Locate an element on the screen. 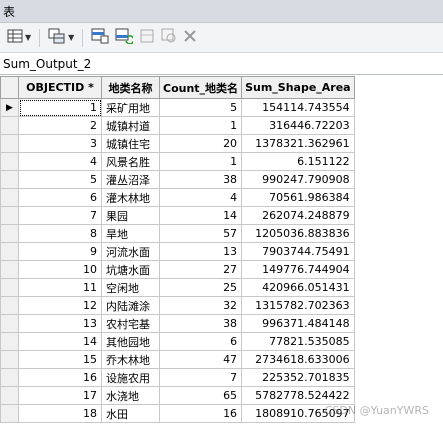 The width and height of the screenshot is (443, 425). cell-objectid: 16 is located at coordinates (60, 377).